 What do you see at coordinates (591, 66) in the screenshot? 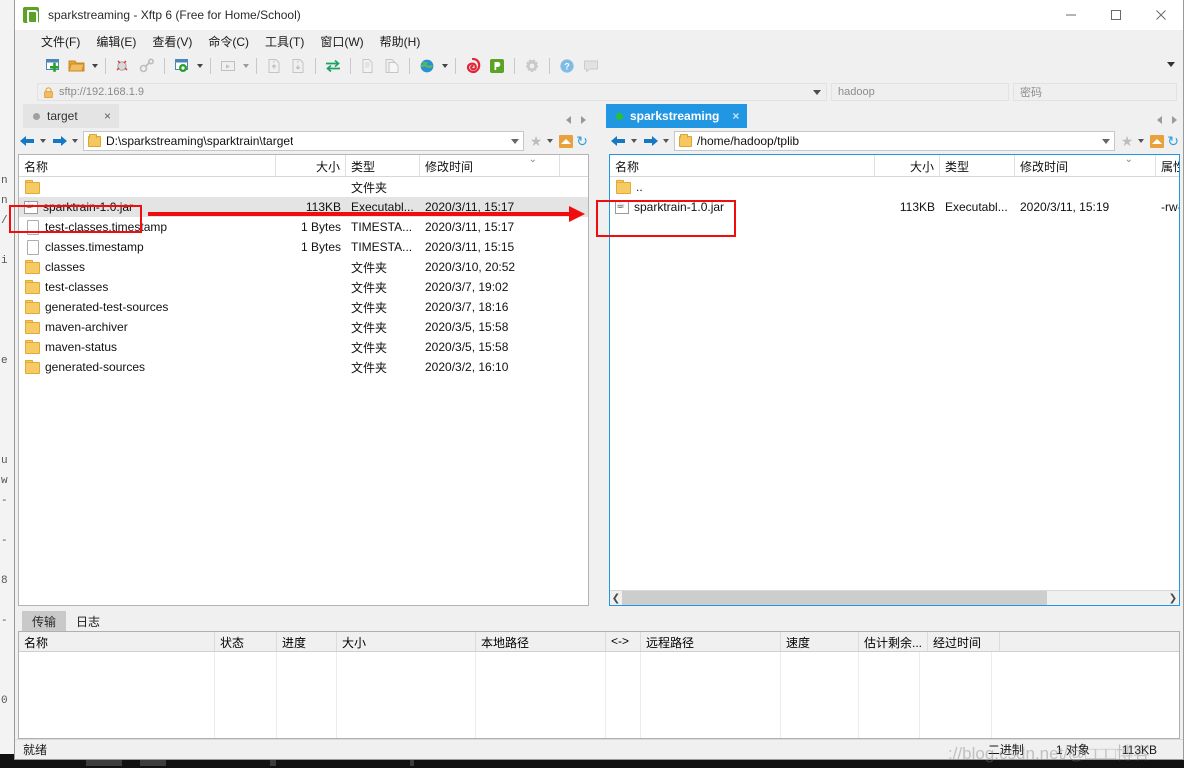
I see `feedback-icon` at bounding box center [591, 66].